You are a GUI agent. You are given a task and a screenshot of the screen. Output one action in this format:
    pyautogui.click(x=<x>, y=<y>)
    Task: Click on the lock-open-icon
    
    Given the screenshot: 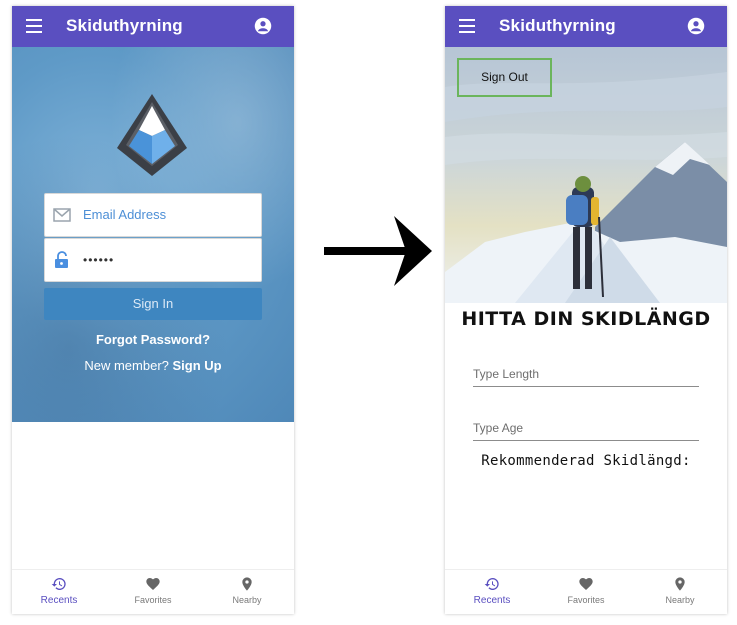 What is the action you would take?
    pyautogui.click(x=61, y=259)
    